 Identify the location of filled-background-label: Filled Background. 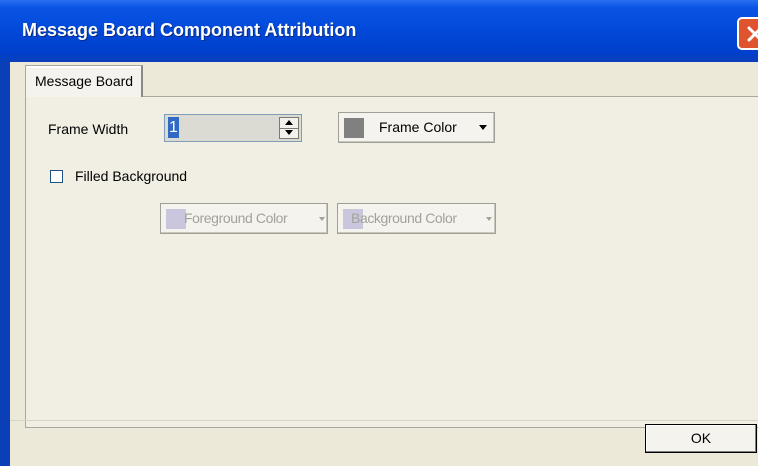
(131, 176).